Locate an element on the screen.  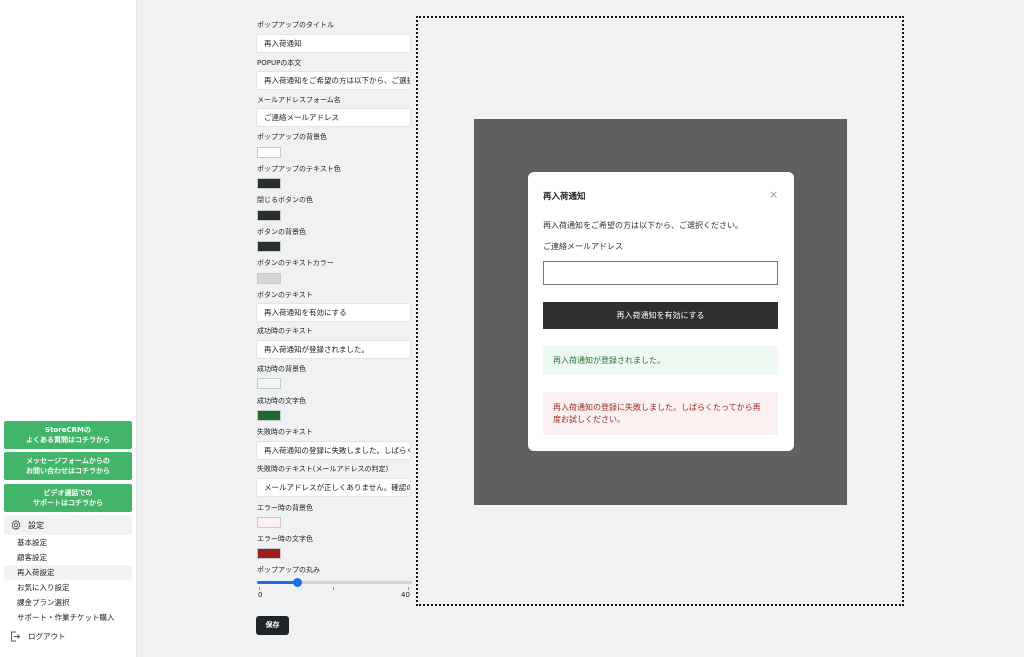
video-button-line2: サポートはコチラから is located at coordinates (68, 503).